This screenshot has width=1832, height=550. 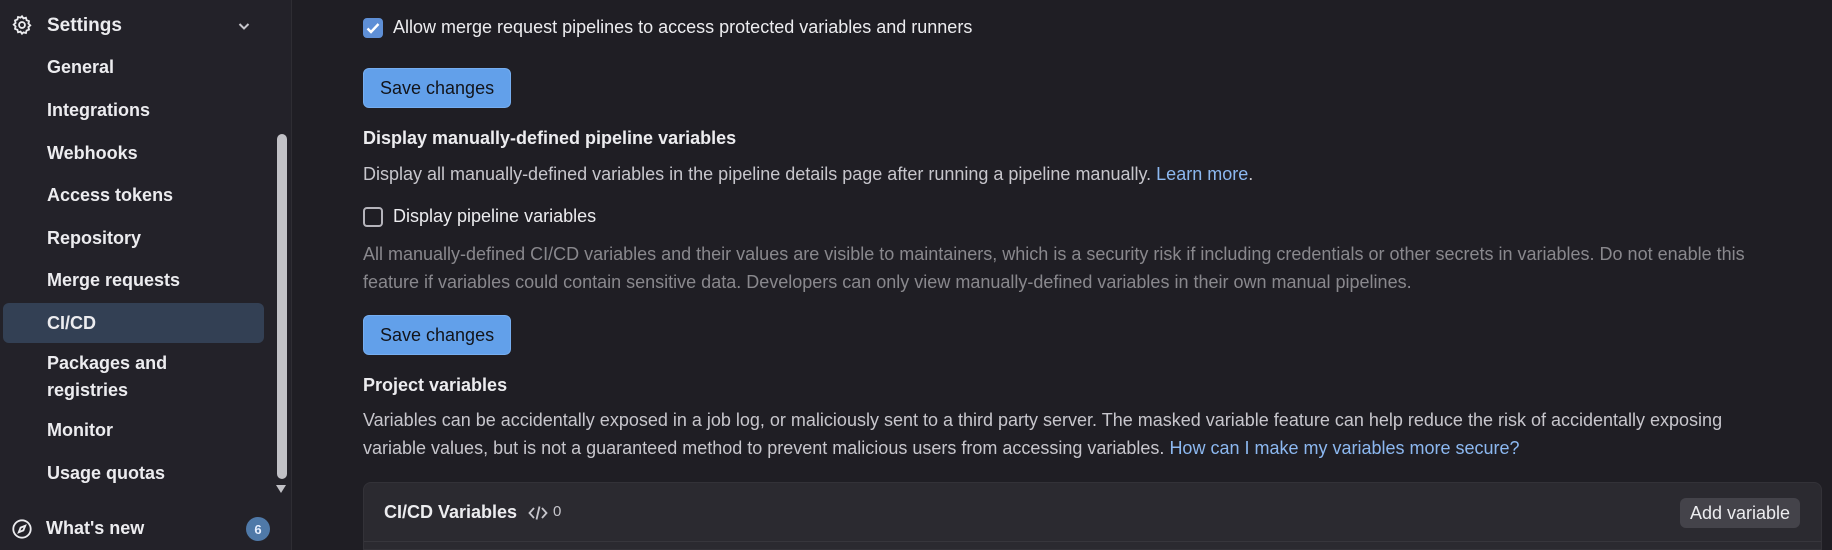 What do you see at coordinates (538, 513) in the screenshot?
I see `code-icon` at bounding box center [538, 513].